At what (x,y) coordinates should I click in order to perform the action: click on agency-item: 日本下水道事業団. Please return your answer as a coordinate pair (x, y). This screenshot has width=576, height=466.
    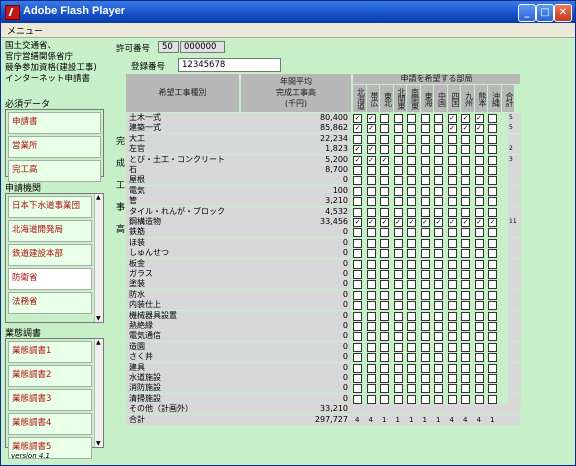
    Looking at the image, I should click on (50, 207).